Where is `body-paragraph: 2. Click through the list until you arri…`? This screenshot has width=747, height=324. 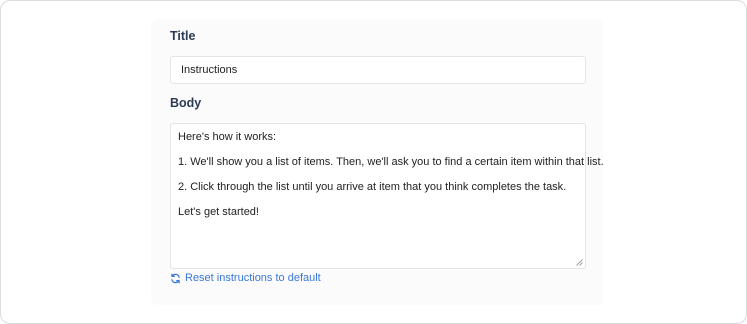 body-paragraph: 2. Click through the list until you arri… is located at coordinates (372, 187).